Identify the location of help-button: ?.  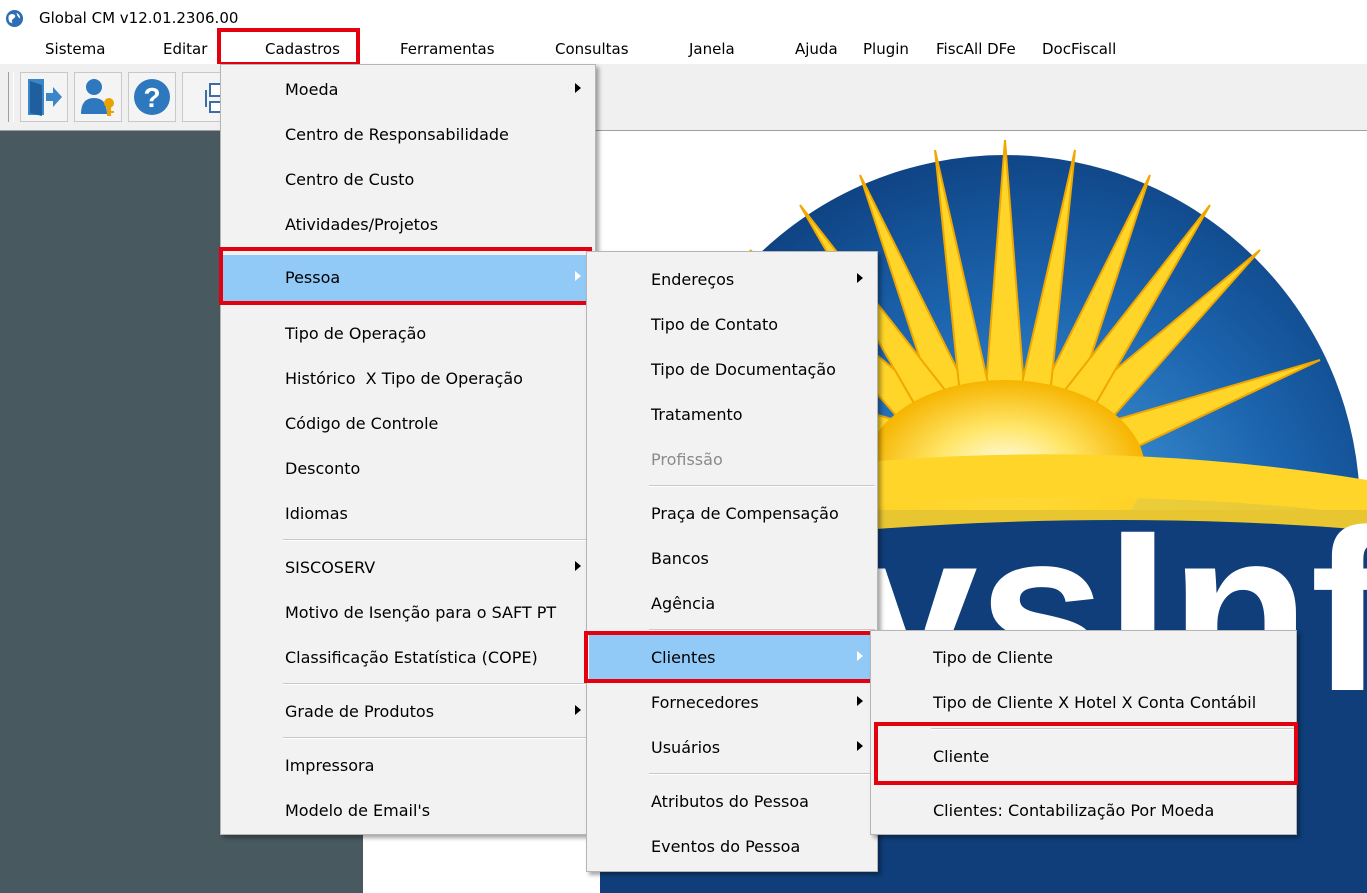
(152, 97).